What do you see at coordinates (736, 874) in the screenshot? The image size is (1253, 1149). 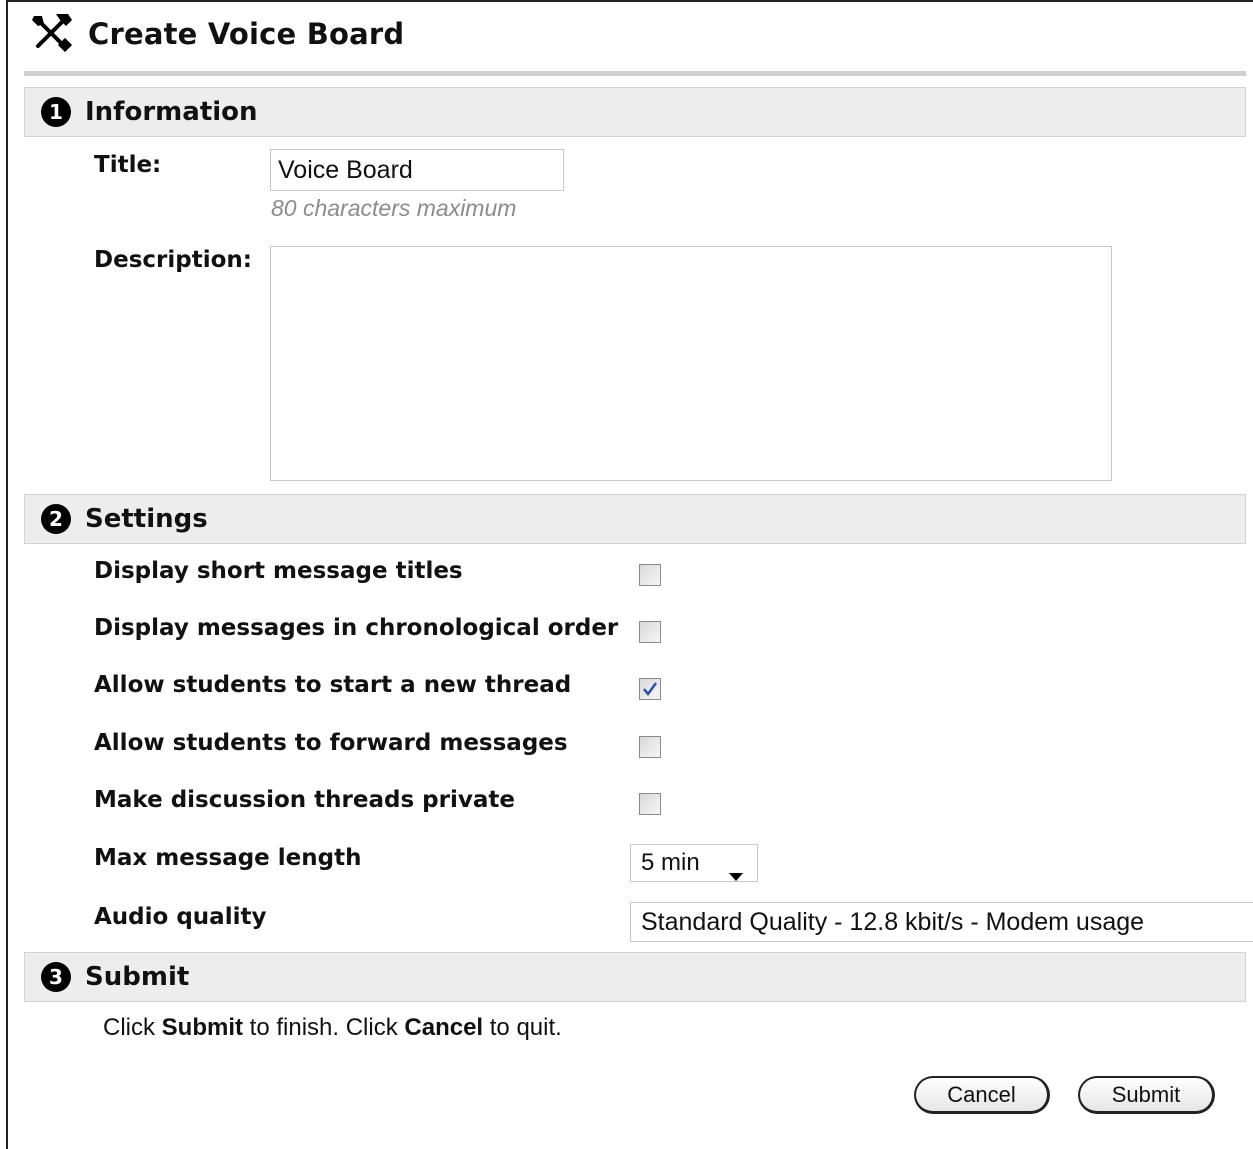 I see `caret-down-icon` at bounding box center [736, 874].